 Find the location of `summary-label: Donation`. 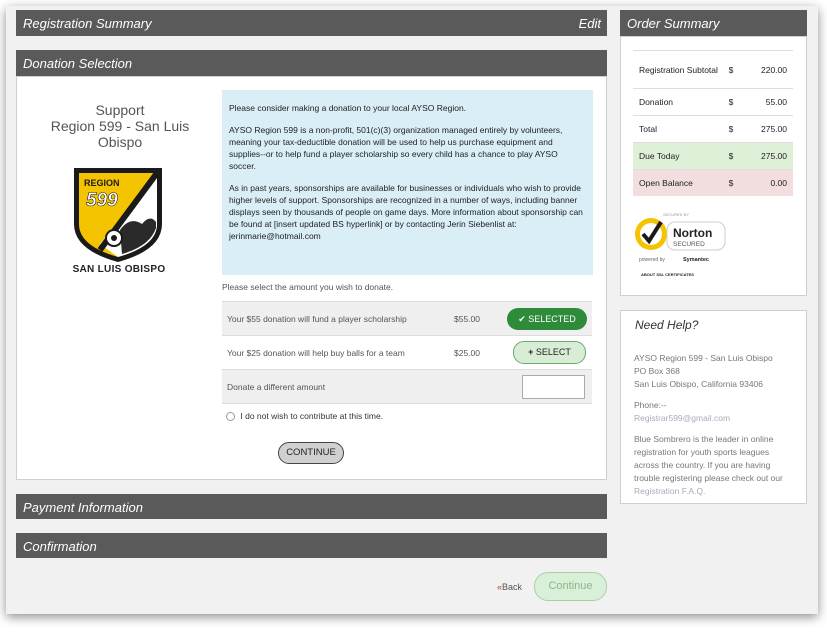

summary-label: Donation is located at coordinates (679, 102).